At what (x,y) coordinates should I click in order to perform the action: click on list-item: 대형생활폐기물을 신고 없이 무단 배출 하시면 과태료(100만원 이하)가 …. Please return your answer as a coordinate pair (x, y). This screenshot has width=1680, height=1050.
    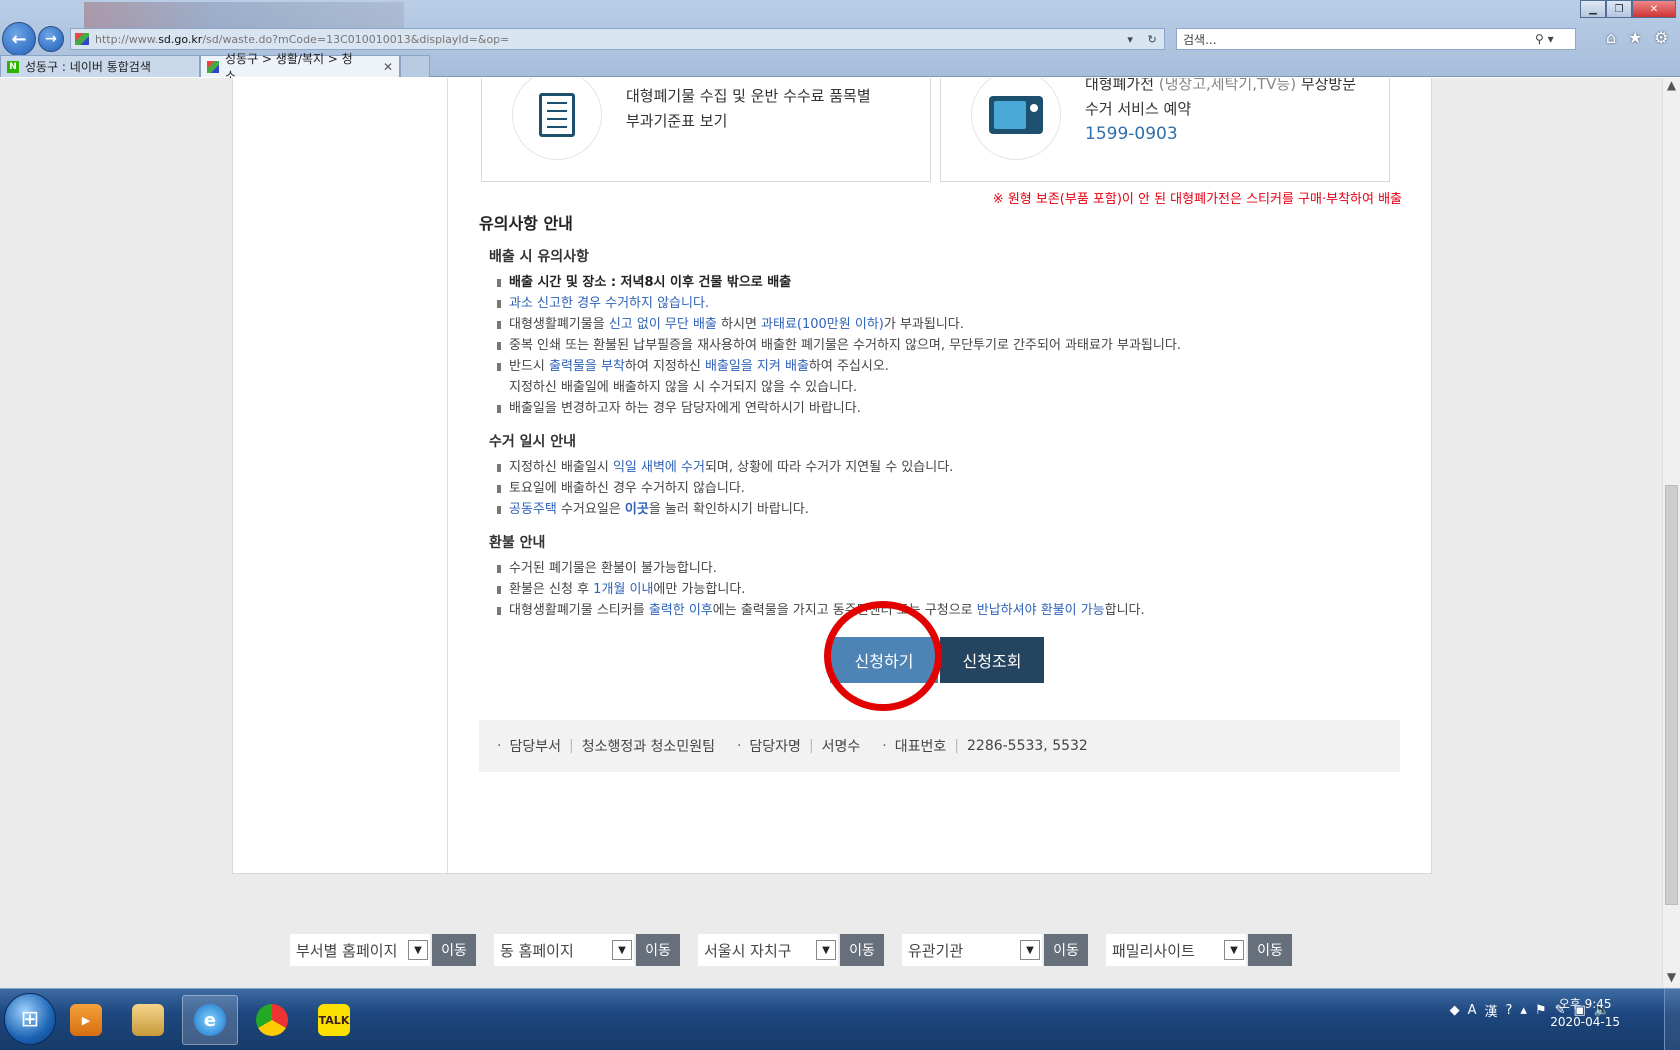
    Looking at the image, I should click on (938, 324).